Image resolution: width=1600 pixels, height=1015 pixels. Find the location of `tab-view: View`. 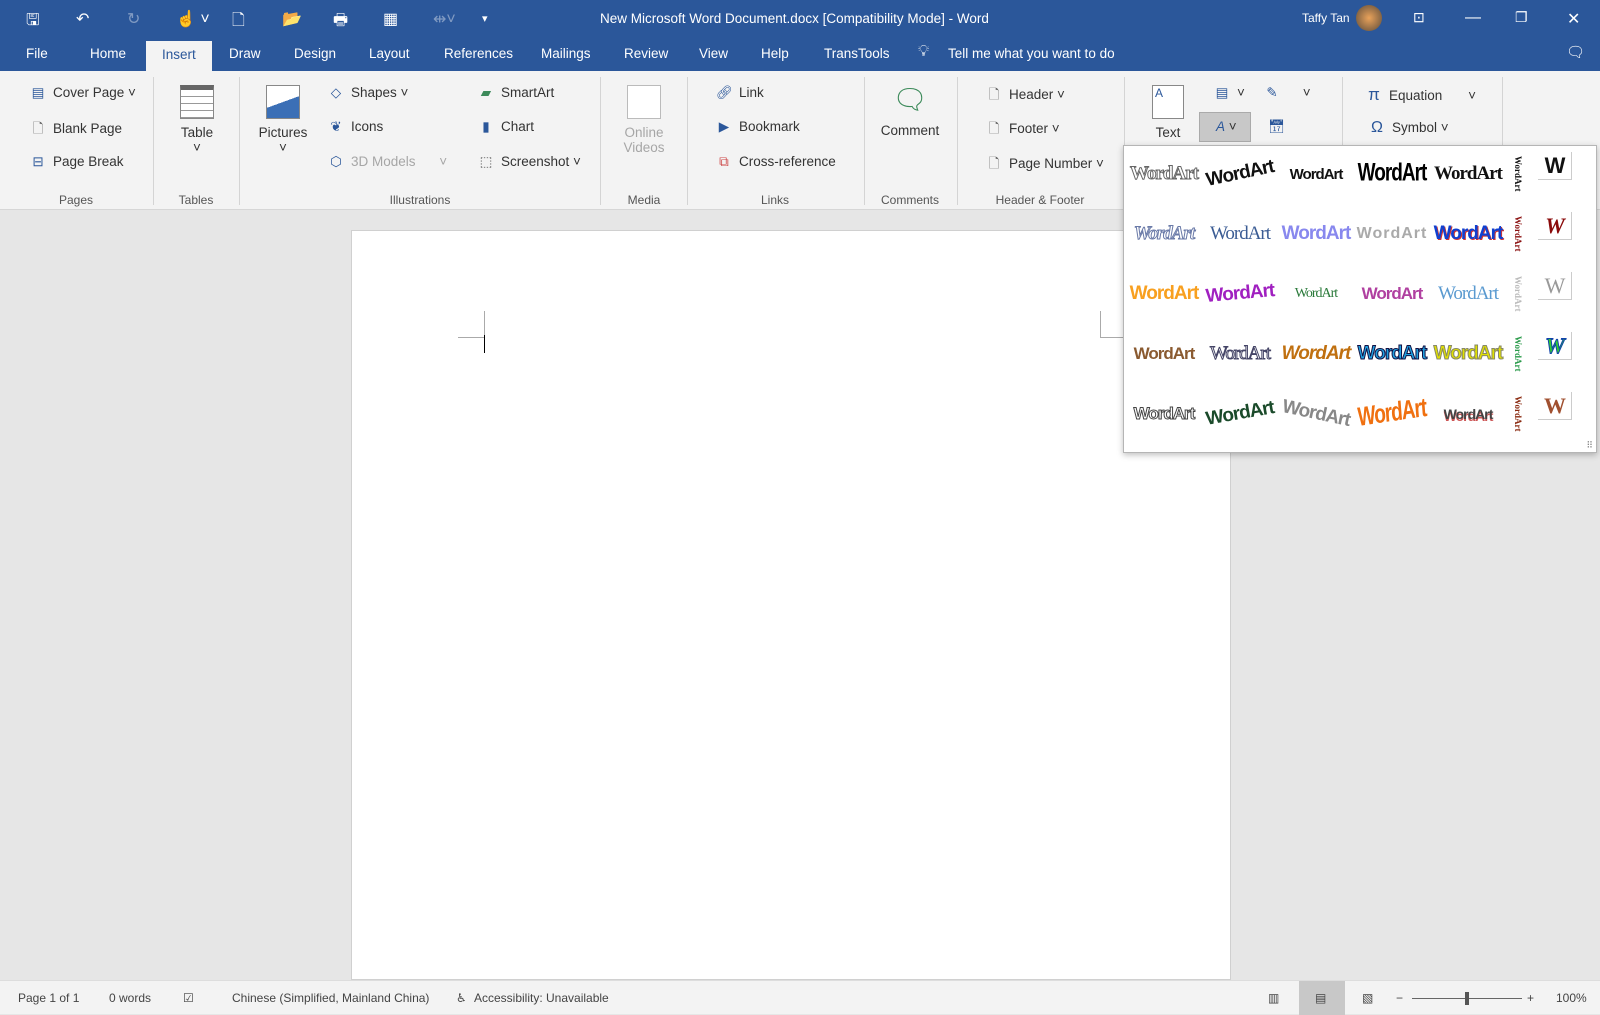

tab-view: View is located at coordinates (713, 53).